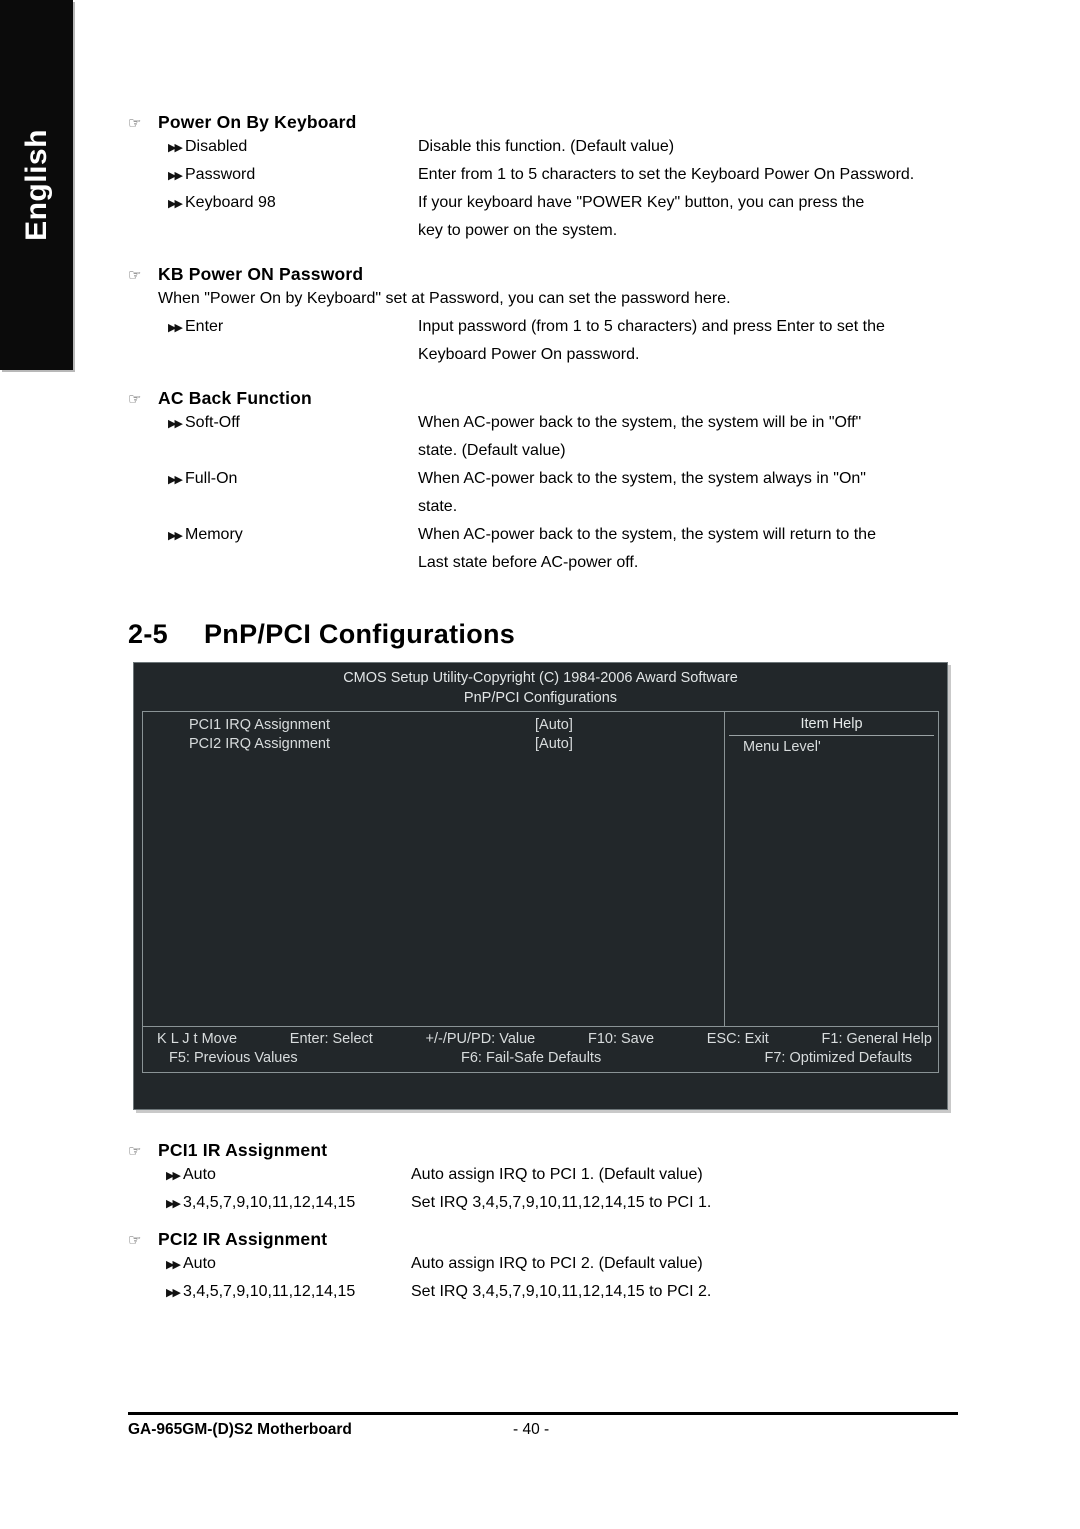 This screenshot has height=1529, width=1080. I want to click on bios-setting-row: PCI2 IRQ Assignment [Auto], so click(433, 744).